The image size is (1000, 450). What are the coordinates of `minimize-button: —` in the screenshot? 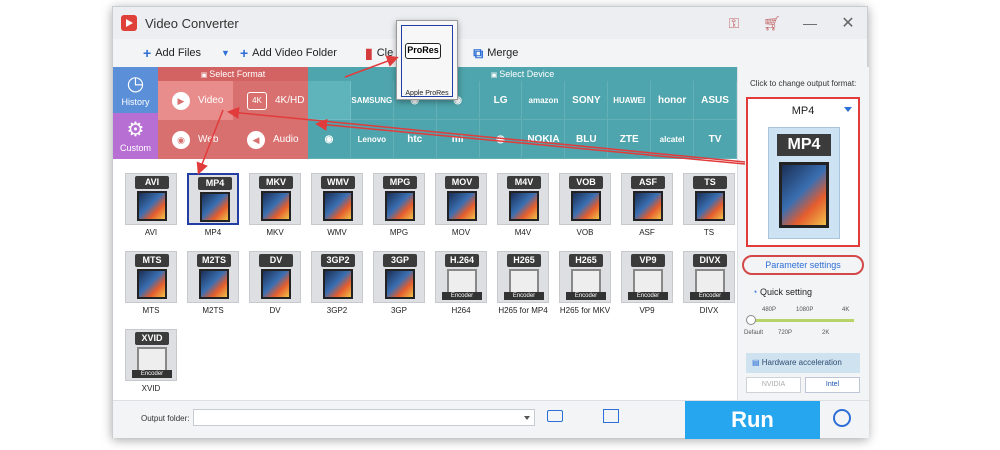 It's located at (810, 23).